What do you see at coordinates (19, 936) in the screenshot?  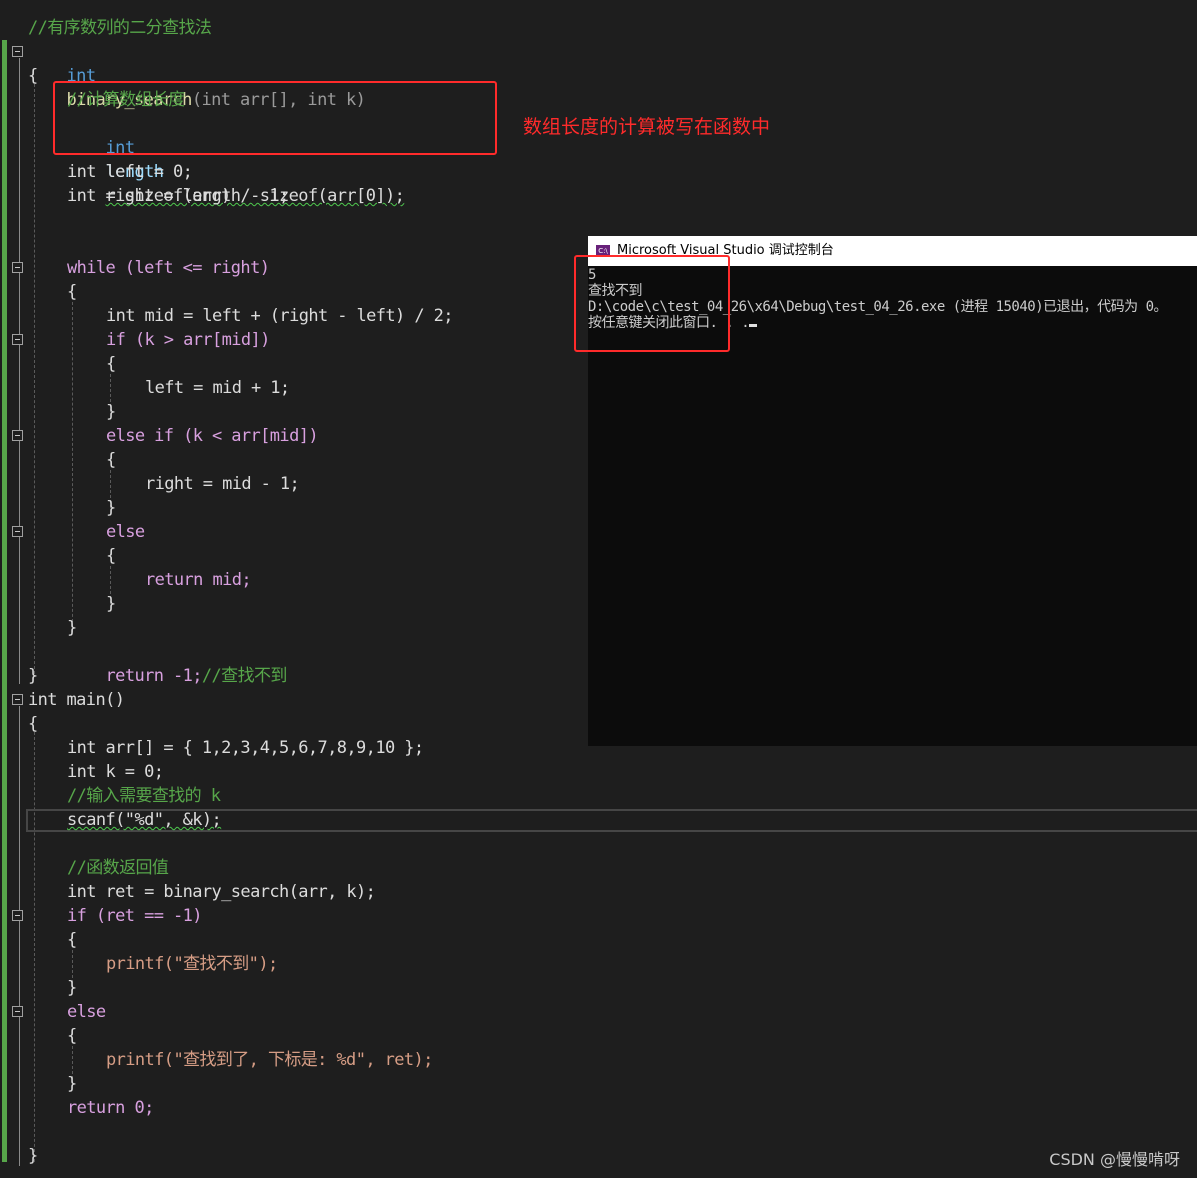 I see `outline-bar-main` at bounding box center [19, 936].